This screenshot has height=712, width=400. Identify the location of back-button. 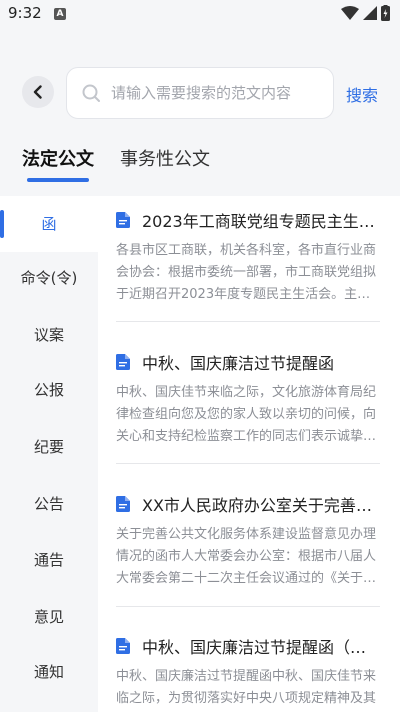
(38, 92).